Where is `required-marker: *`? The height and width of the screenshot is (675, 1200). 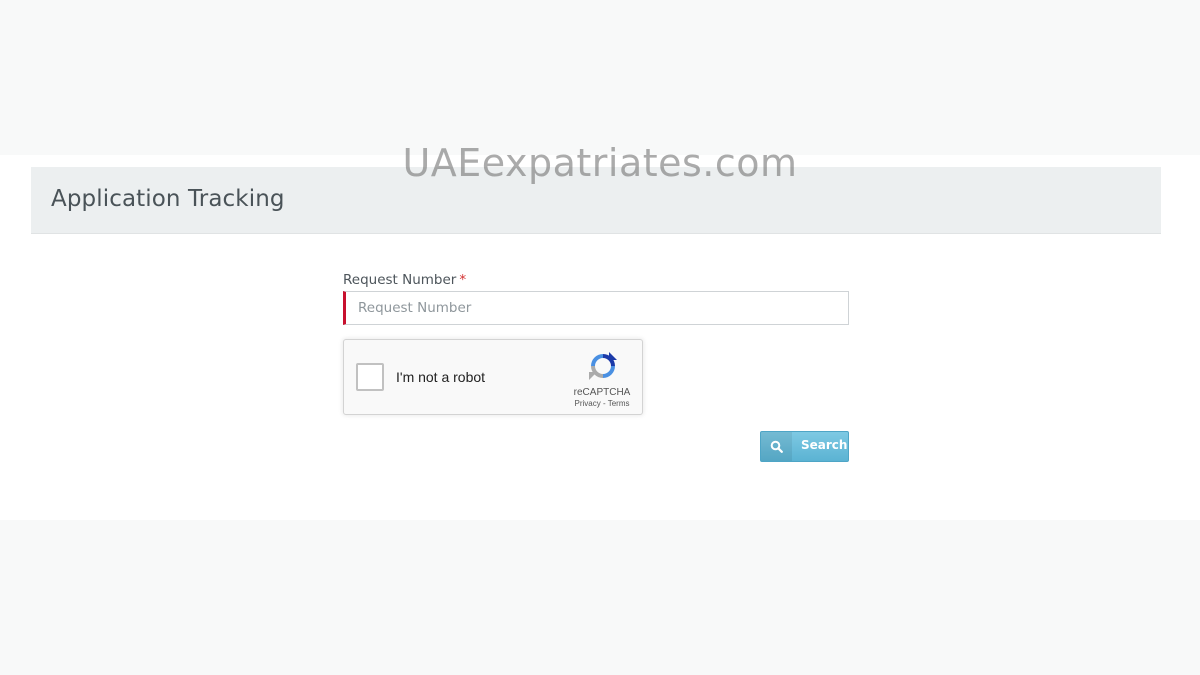
required-marker: * is located at coordinates (463, 280).